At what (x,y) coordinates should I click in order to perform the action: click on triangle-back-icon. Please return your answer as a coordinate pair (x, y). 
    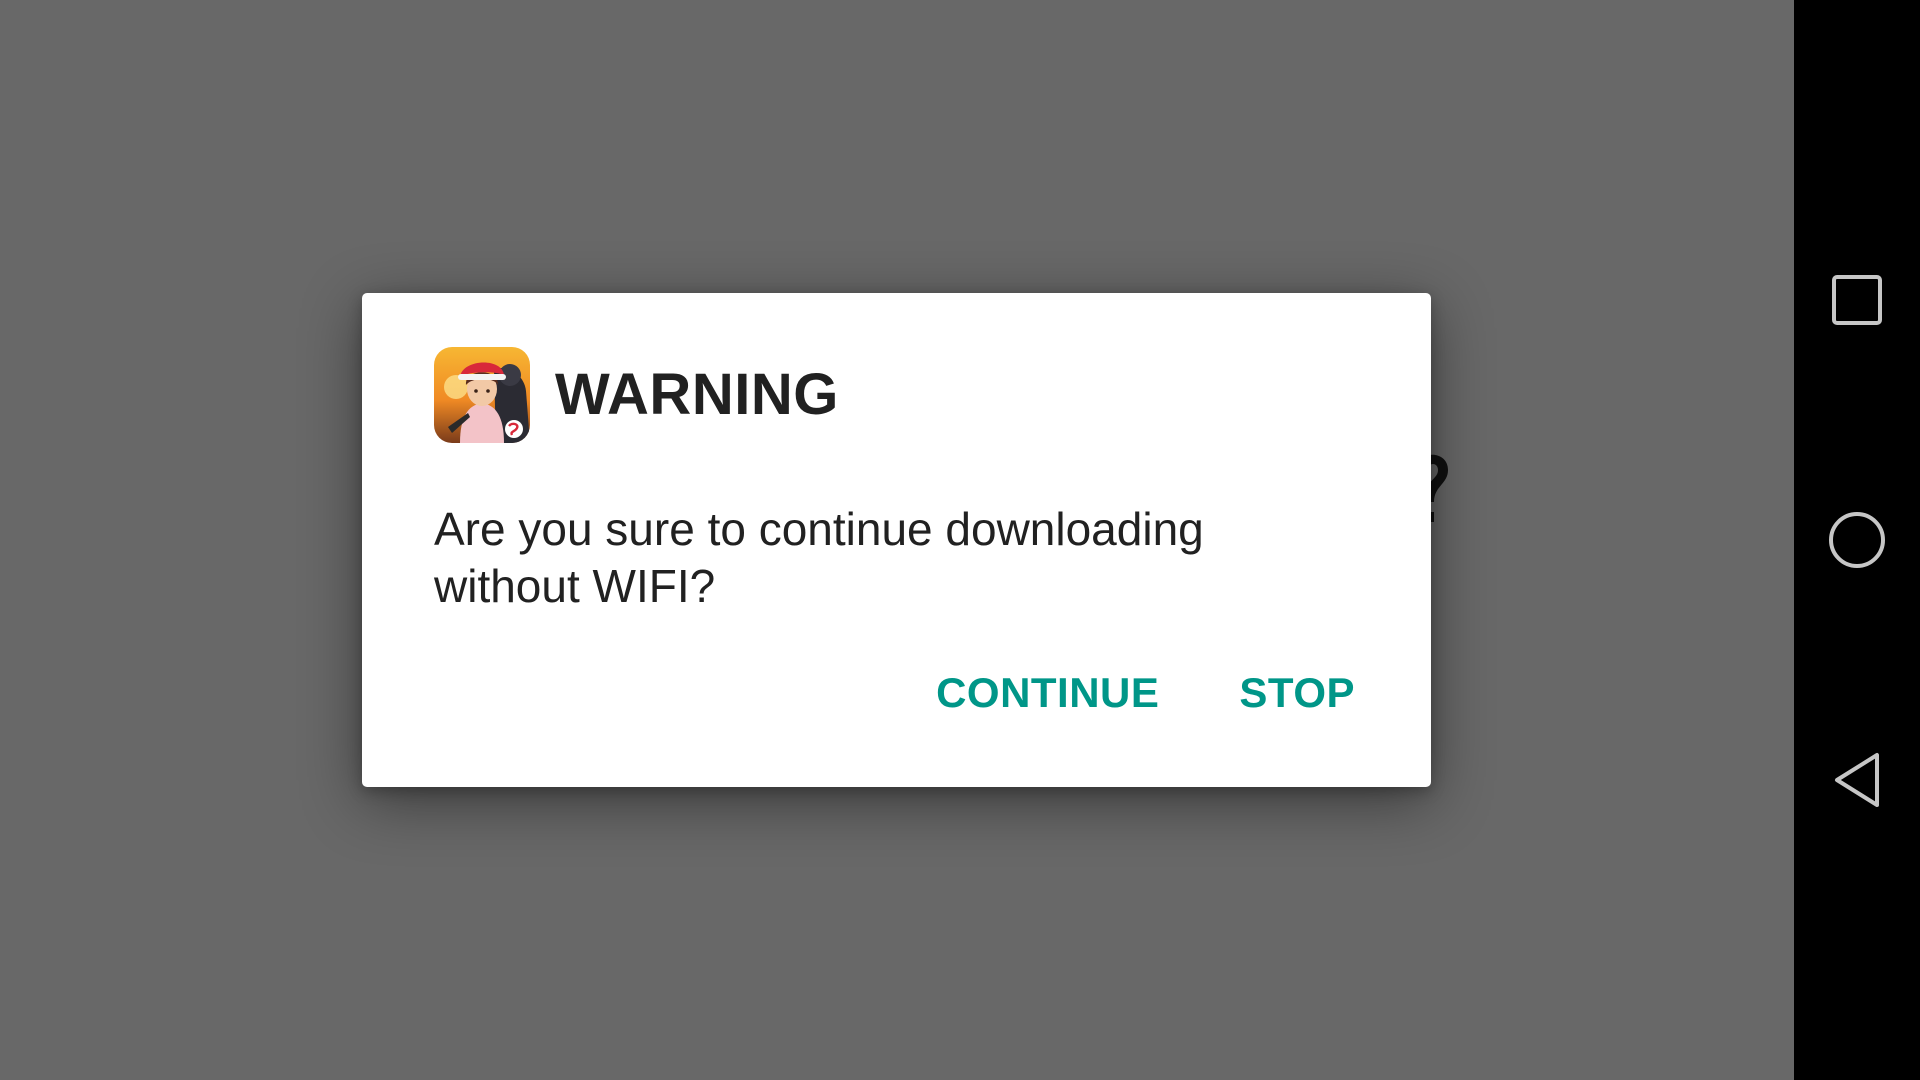
    Looking at the image, I should click on (1857, 780).